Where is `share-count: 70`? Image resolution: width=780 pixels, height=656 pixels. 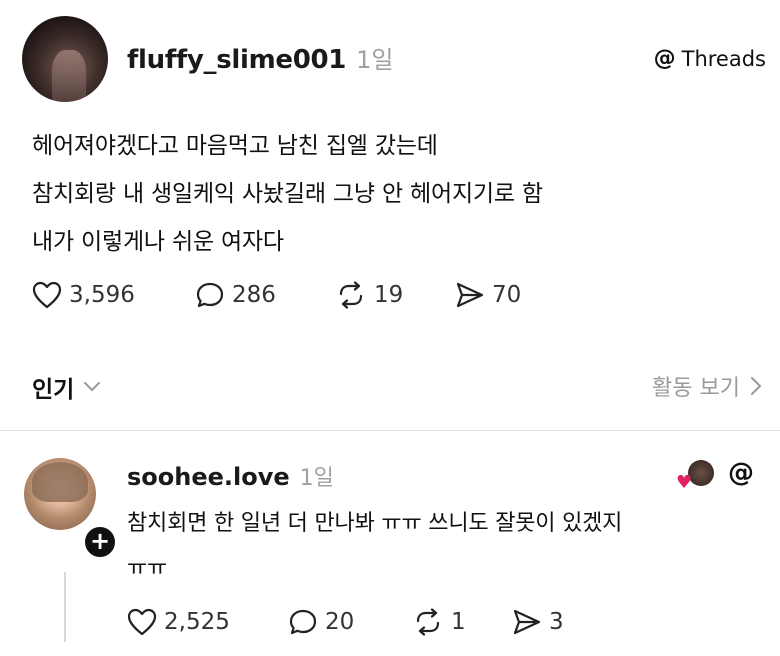 share-count: 70 is located at coordinates (507, 295).